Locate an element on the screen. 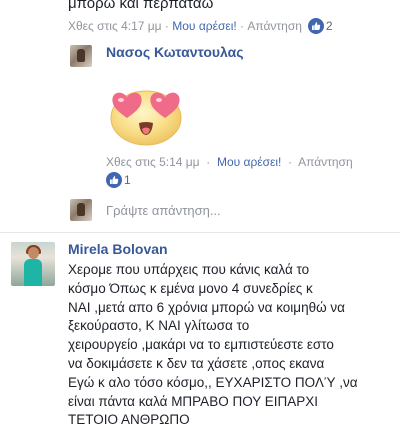 The height and width of the screenshot is (430, 400). divider is located at coordinates (200, 232).